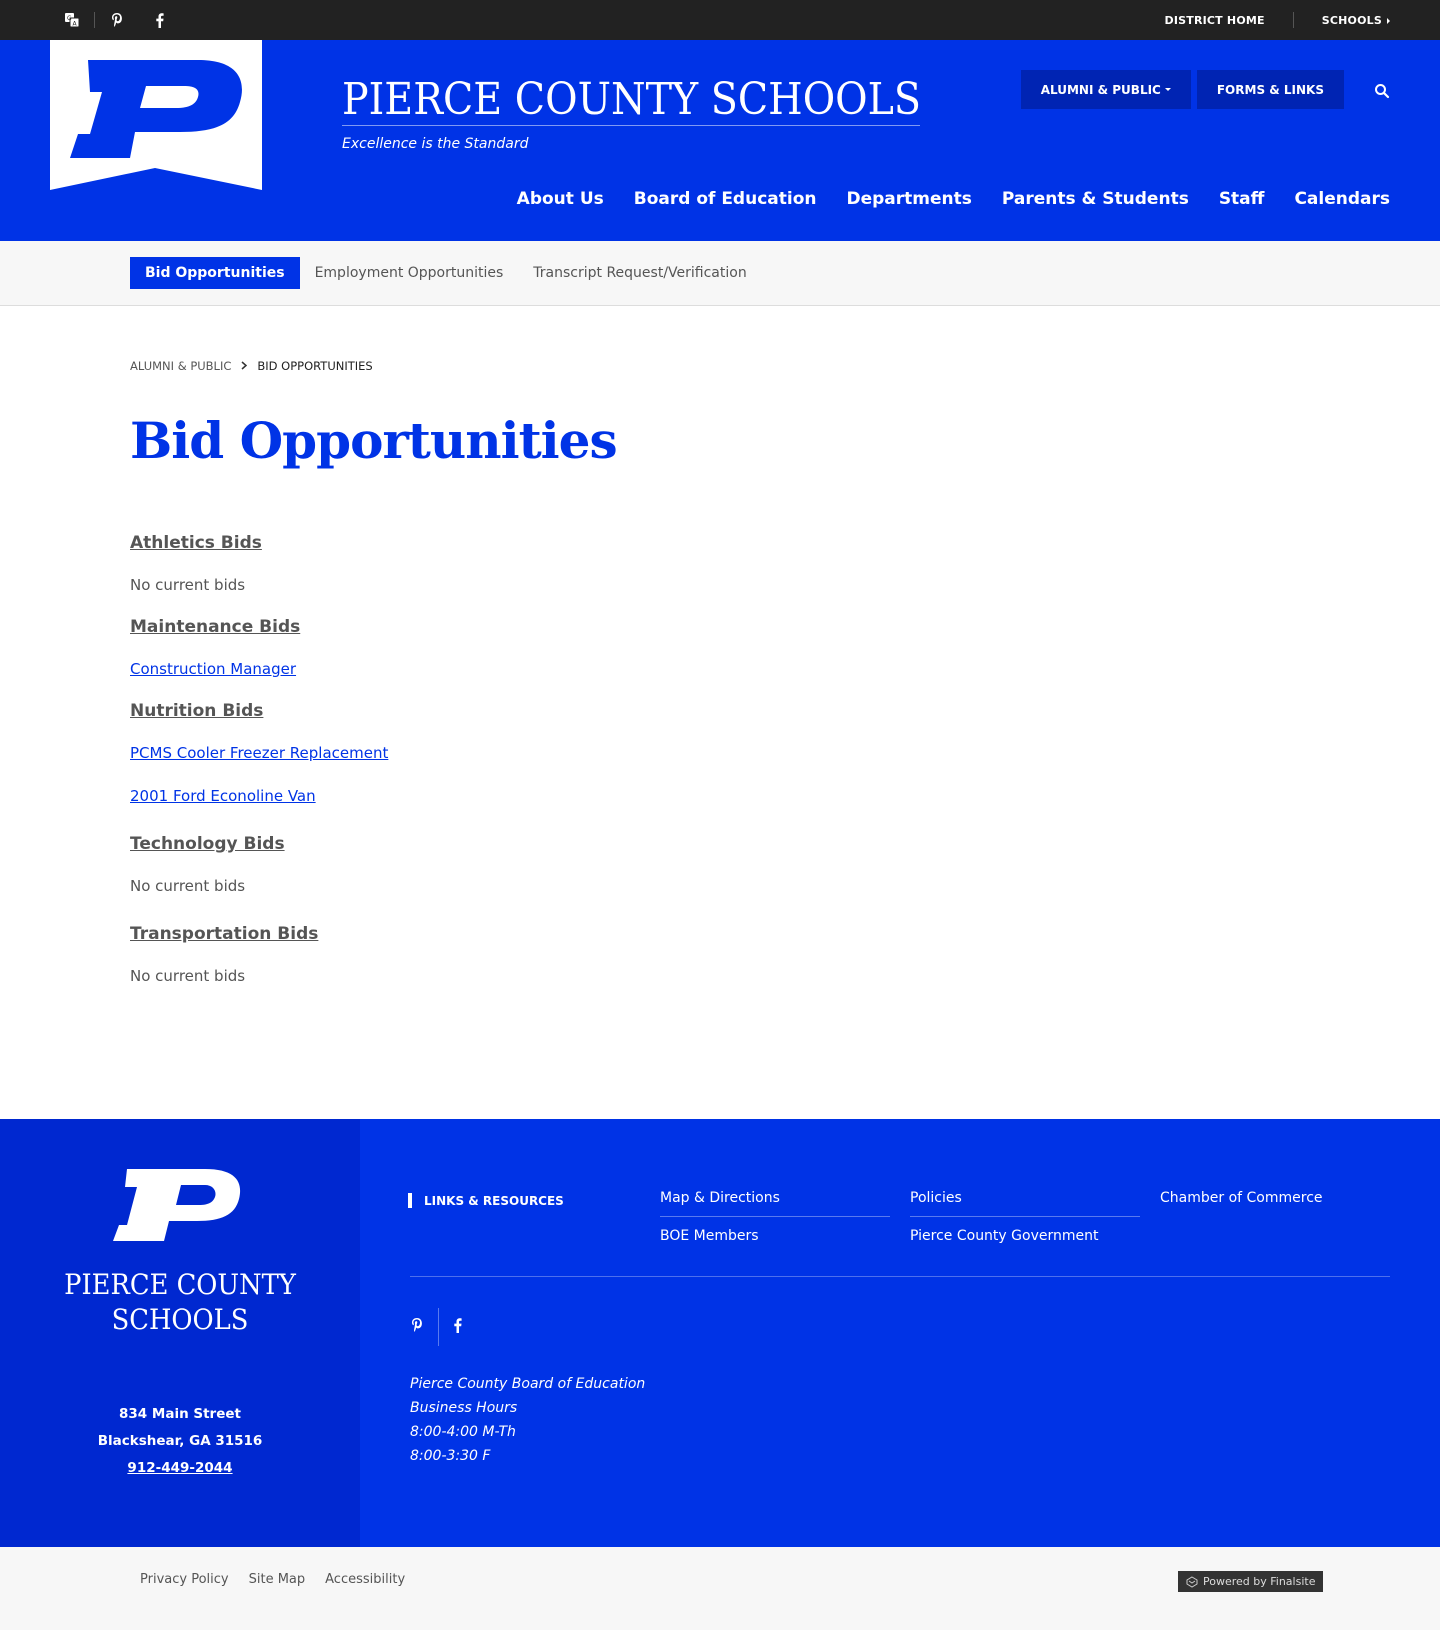 This screenshot has height=1630, width=1440. Describe the element at coordinates (259, 753) in the screenshot. I see `pcms-cooler-freezer-link: PCMS Cooler Freezer Replacement` at that location.